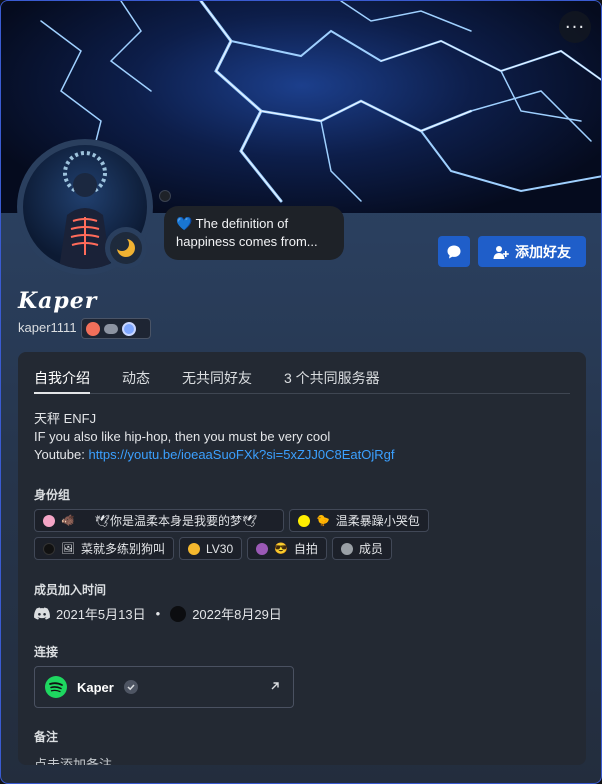 This screenshot has height=784, width=602. I want to click on tab-activity: 动态, so click(136, 379).